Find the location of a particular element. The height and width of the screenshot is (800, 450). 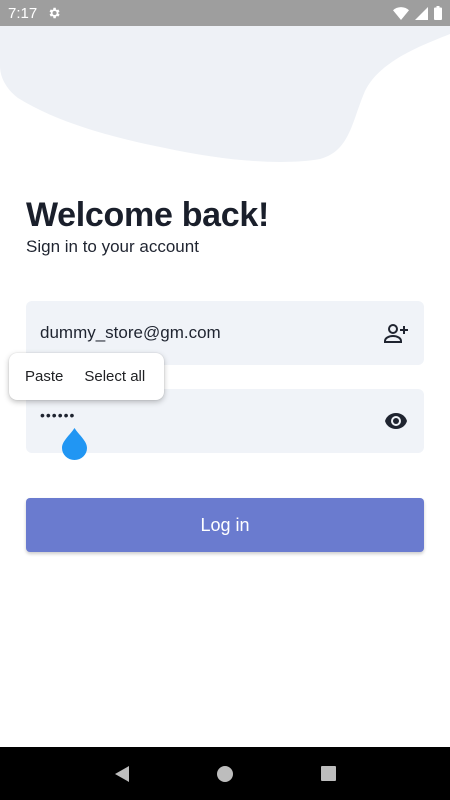

email-input is located at coordinates (211, 333).